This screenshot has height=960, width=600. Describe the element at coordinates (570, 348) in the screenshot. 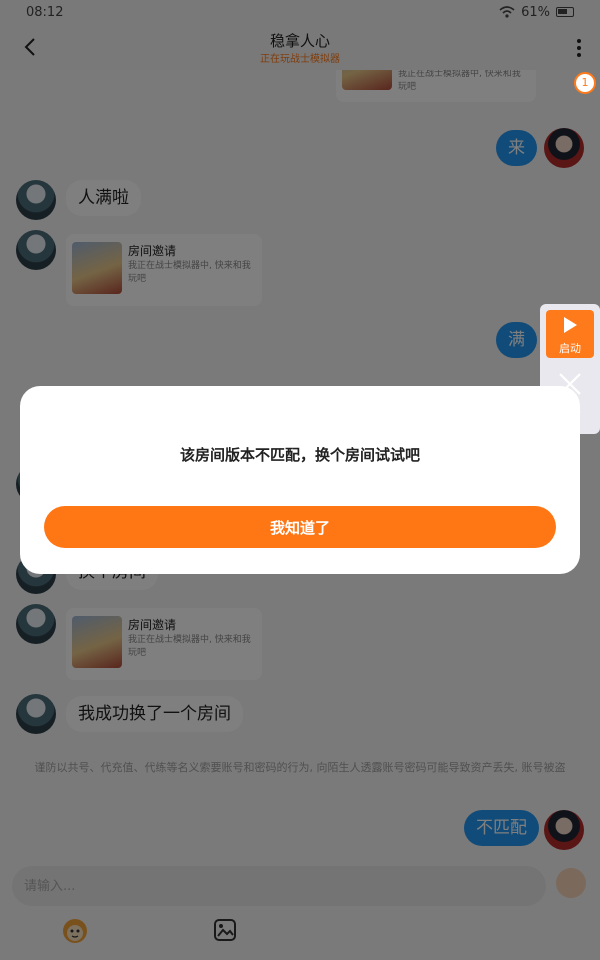

I see `launch-label: 启动` at that location.